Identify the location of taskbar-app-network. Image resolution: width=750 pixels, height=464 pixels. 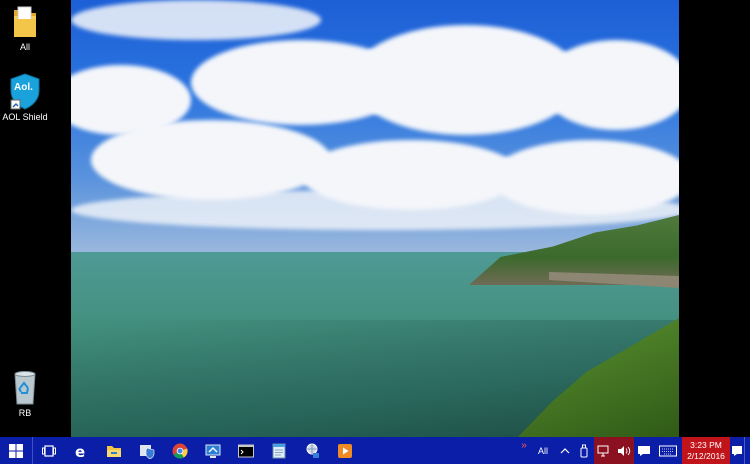
(311, 450).